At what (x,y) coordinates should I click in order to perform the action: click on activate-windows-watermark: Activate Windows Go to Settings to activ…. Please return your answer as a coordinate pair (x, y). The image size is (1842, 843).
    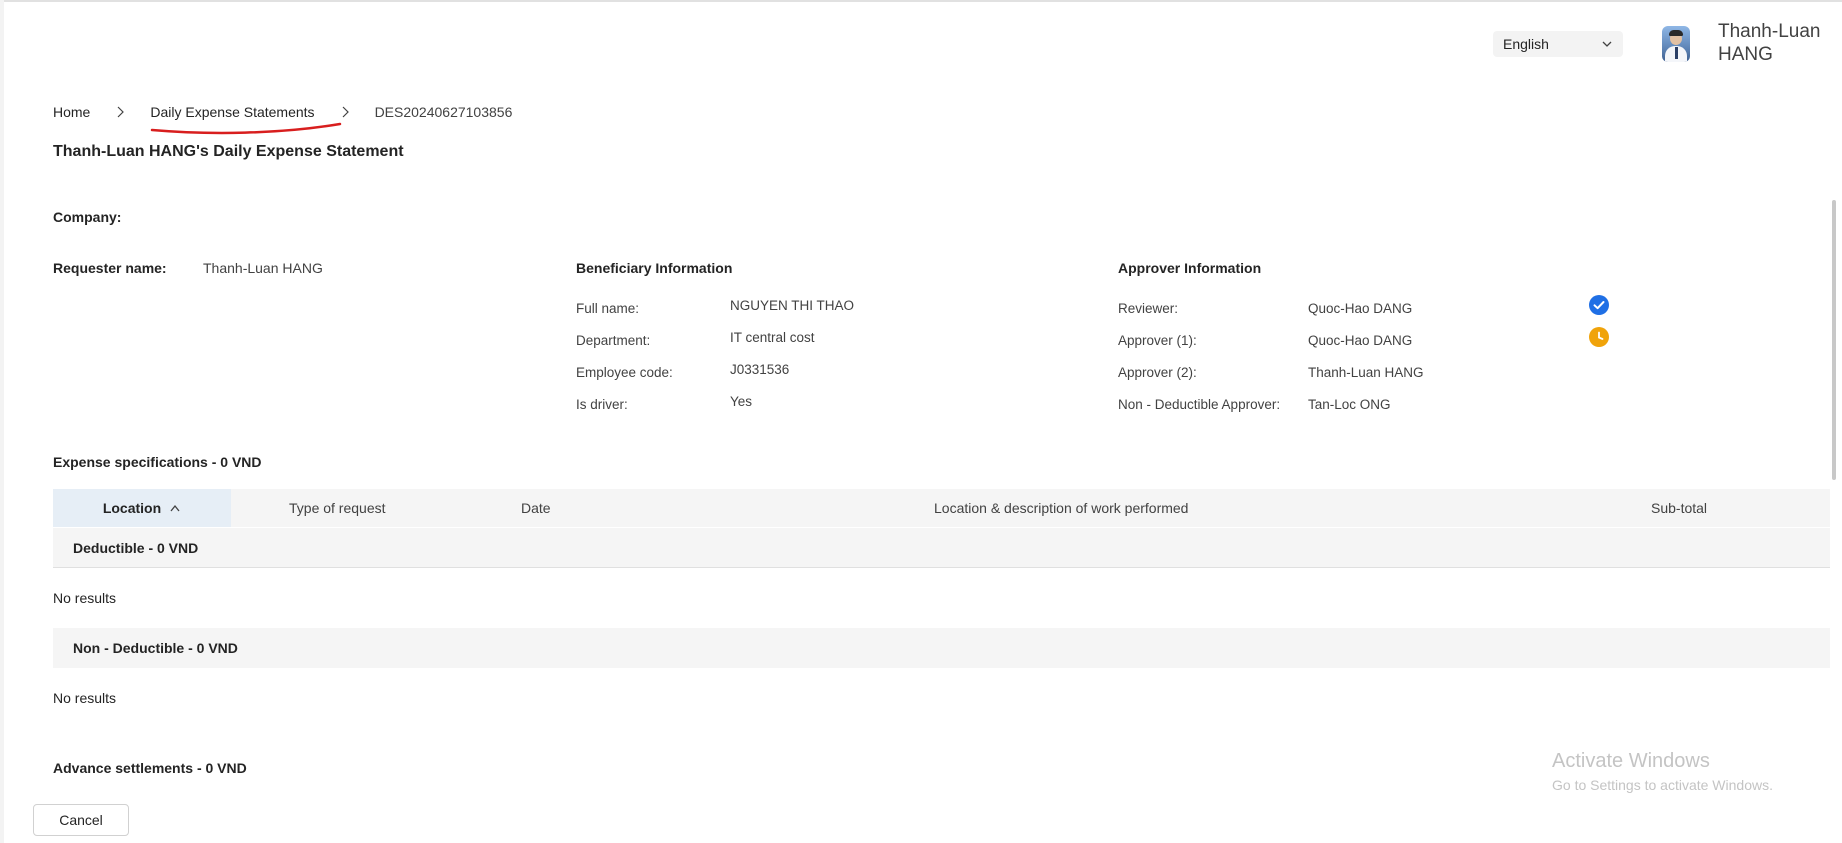
    Looking at the image, I should click on (1662, 771).